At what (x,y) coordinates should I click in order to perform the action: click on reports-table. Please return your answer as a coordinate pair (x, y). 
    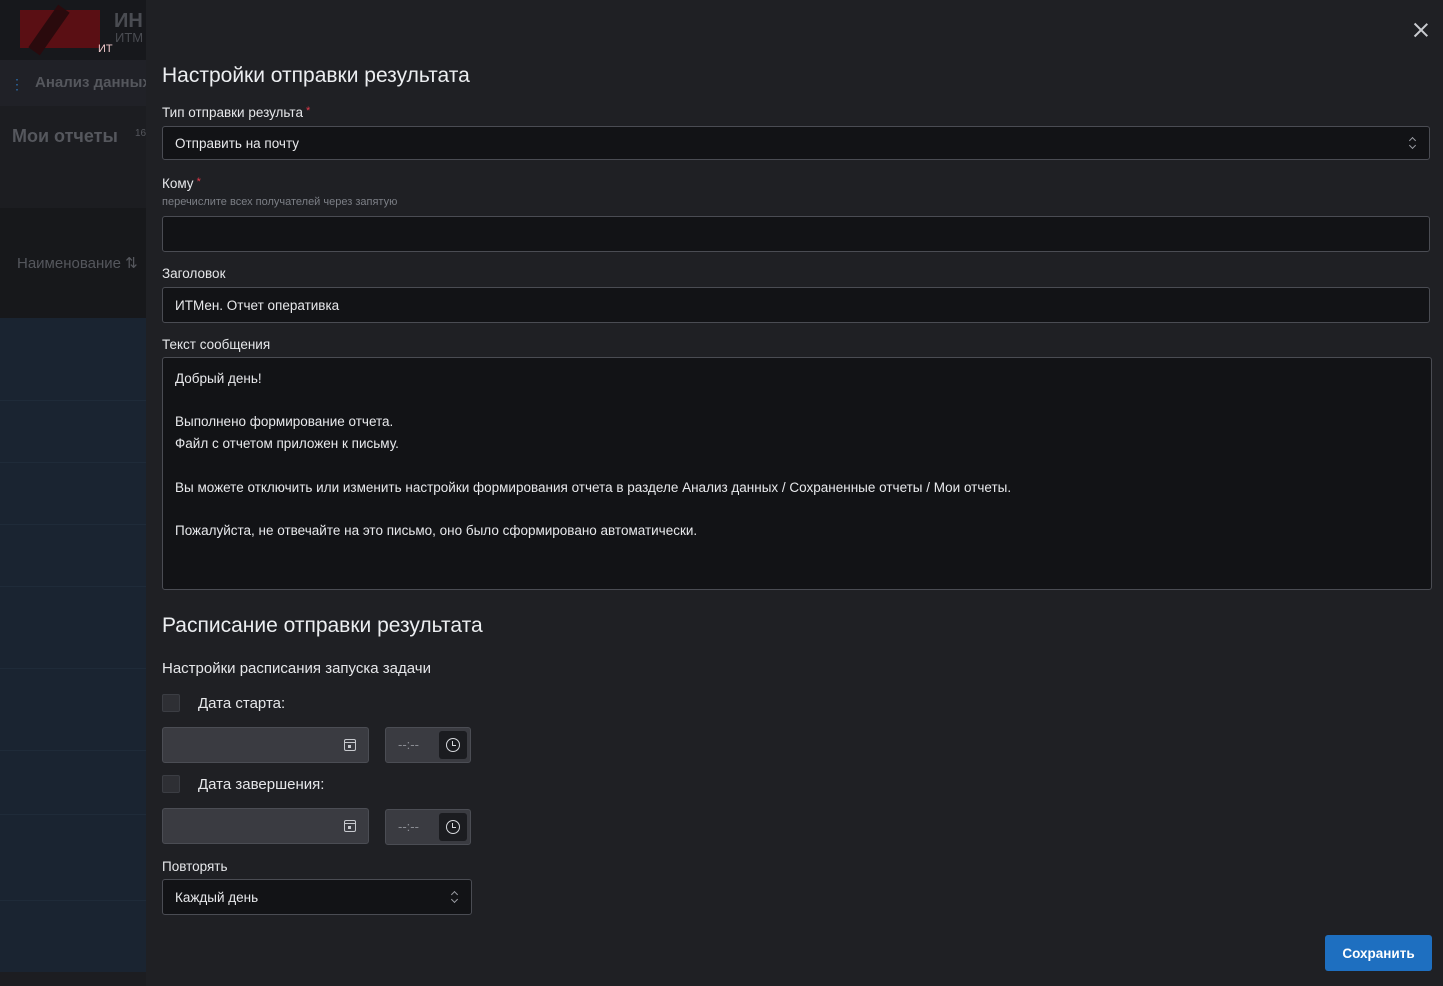
    Looking at the image, I should click on (73, 645).